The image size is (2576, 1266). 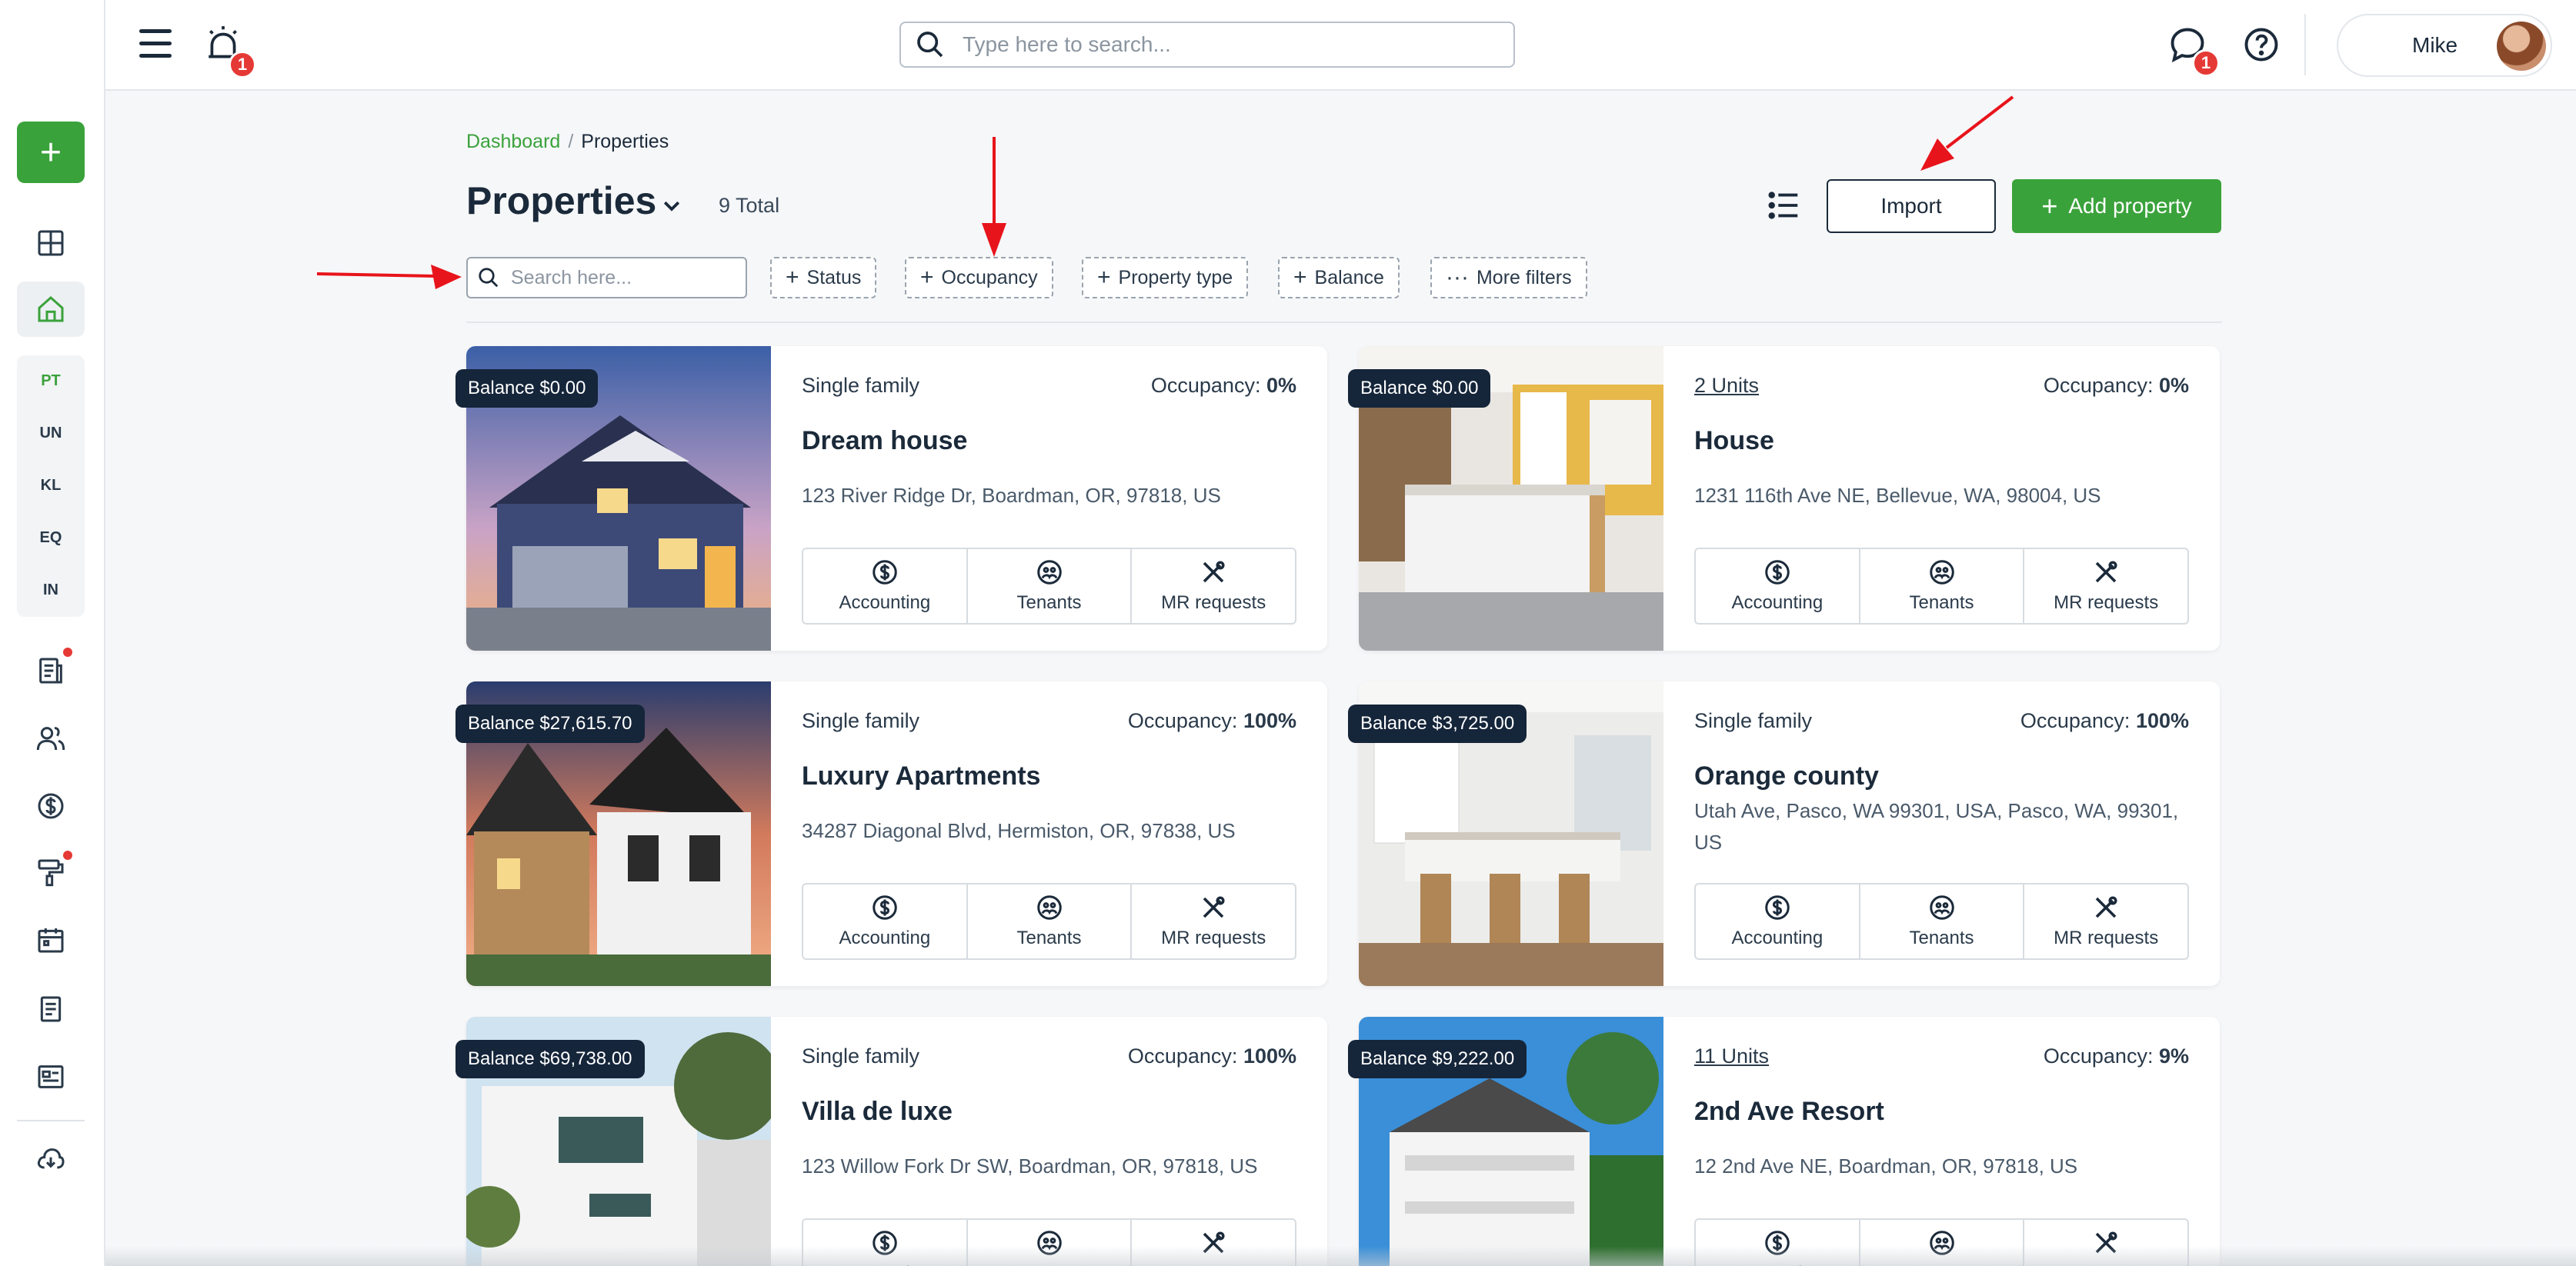 I want to click on filter-label: Occupancy, so click(x=989, y=277).